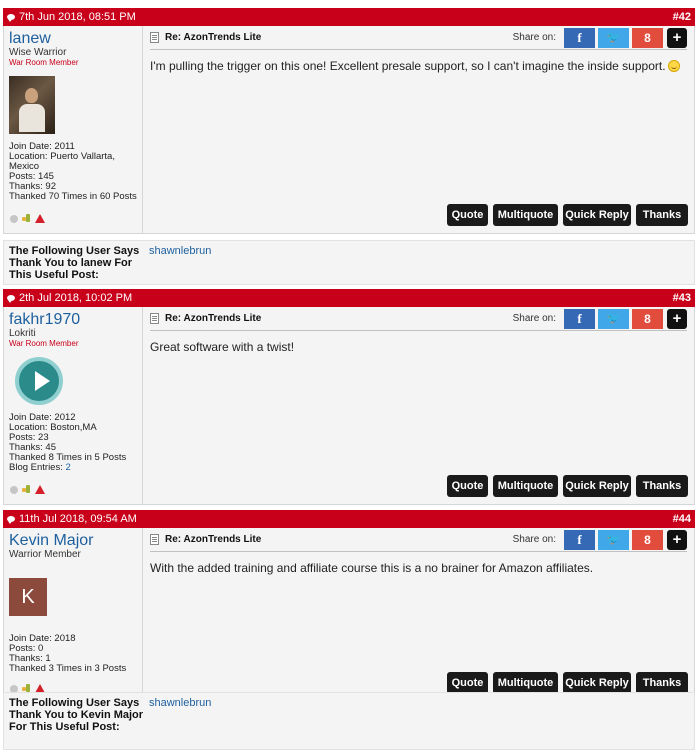 The image size is (700, 756). What do you see at coordinates (28, 597) in the screenshot?
I see `avatar: K` at bounding box center [28, 597].